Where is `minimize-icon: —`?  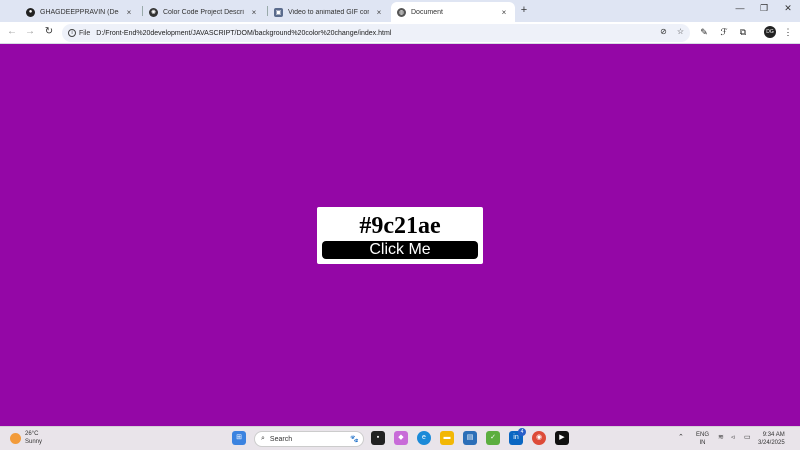 minimize-icon: — is located at coordinates (740, 8).